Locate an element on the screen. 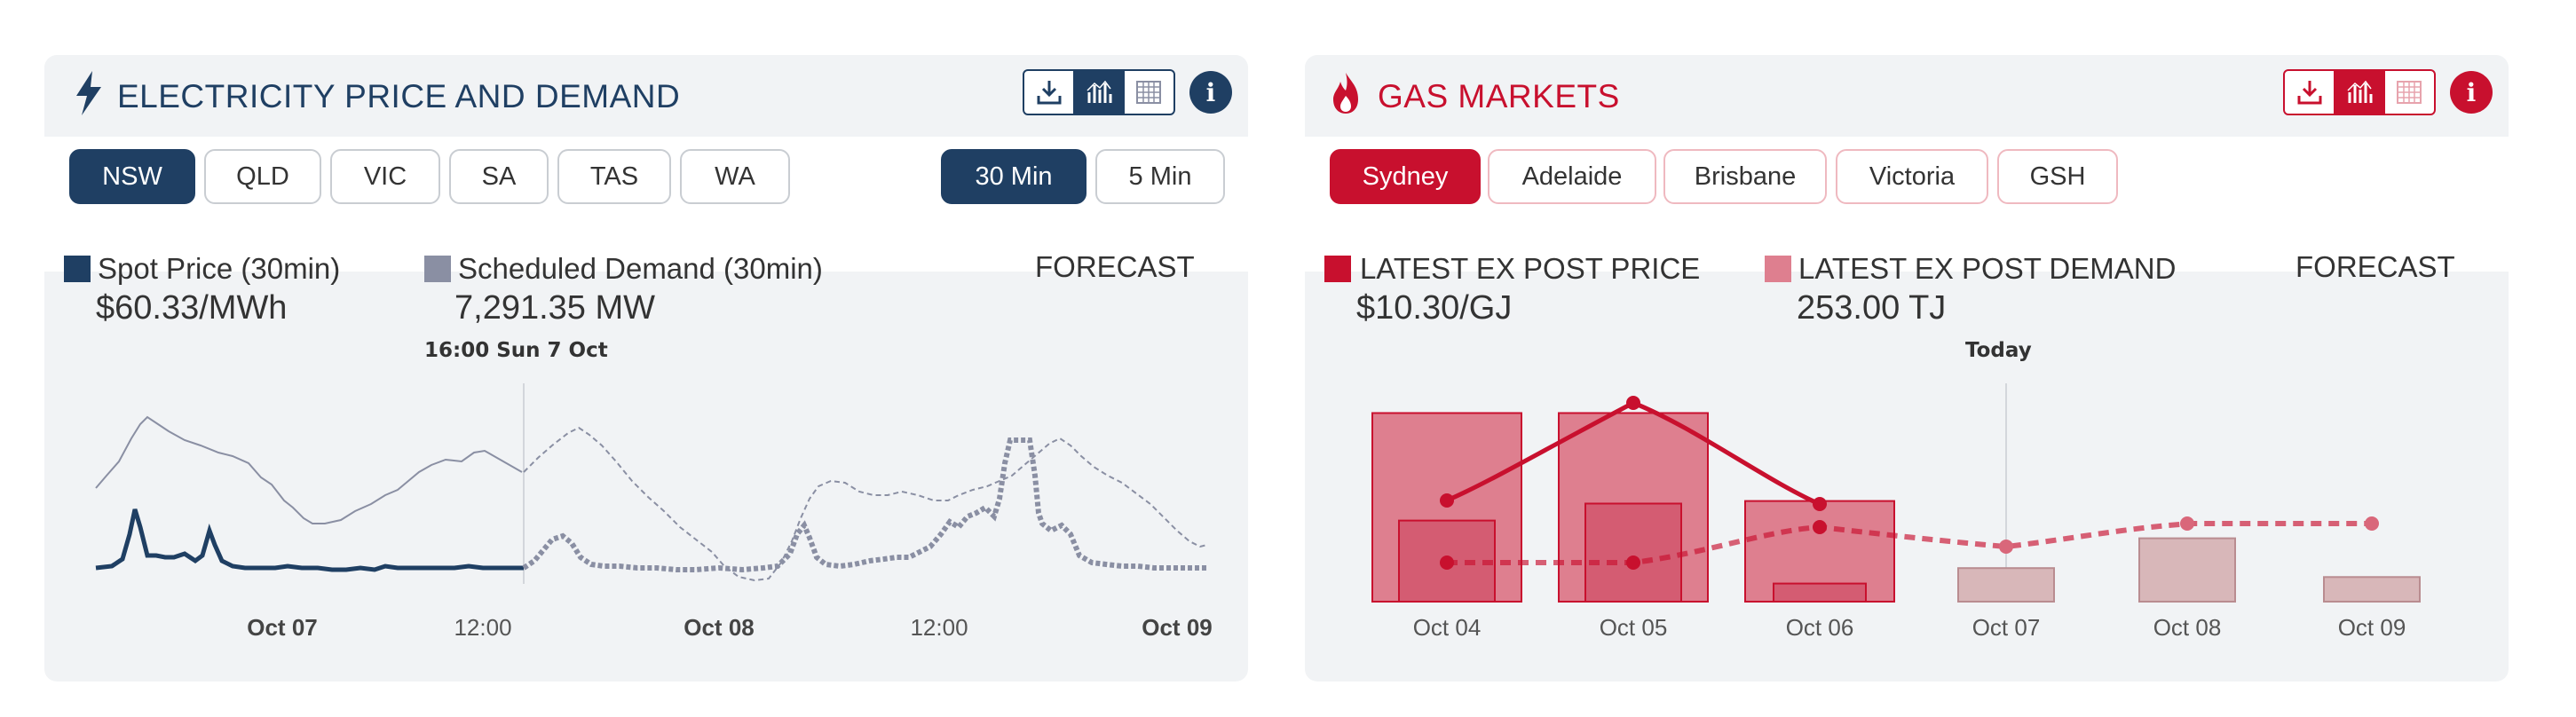 The width and height of the screenshot is (2576, 717). electricity-chart is located at coordinates (651, 483).